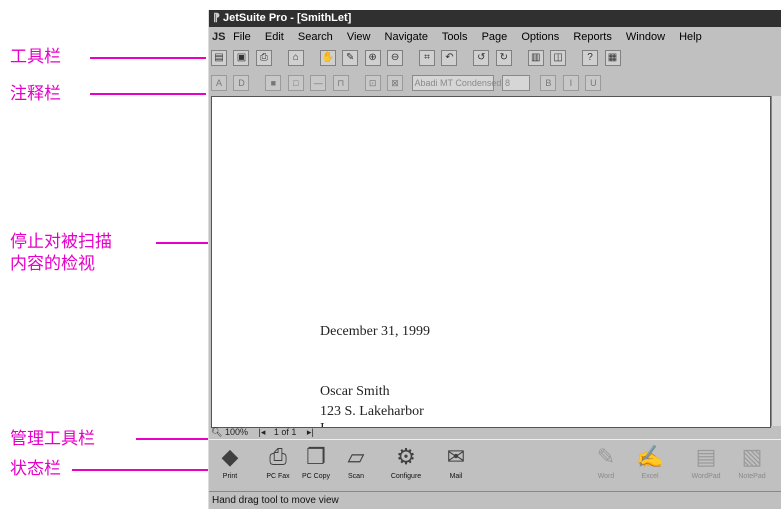 Image resolution: width=781 pixels, height=509 pixels. I want to click on wordpad-icon: ▤, so click(706, 456).